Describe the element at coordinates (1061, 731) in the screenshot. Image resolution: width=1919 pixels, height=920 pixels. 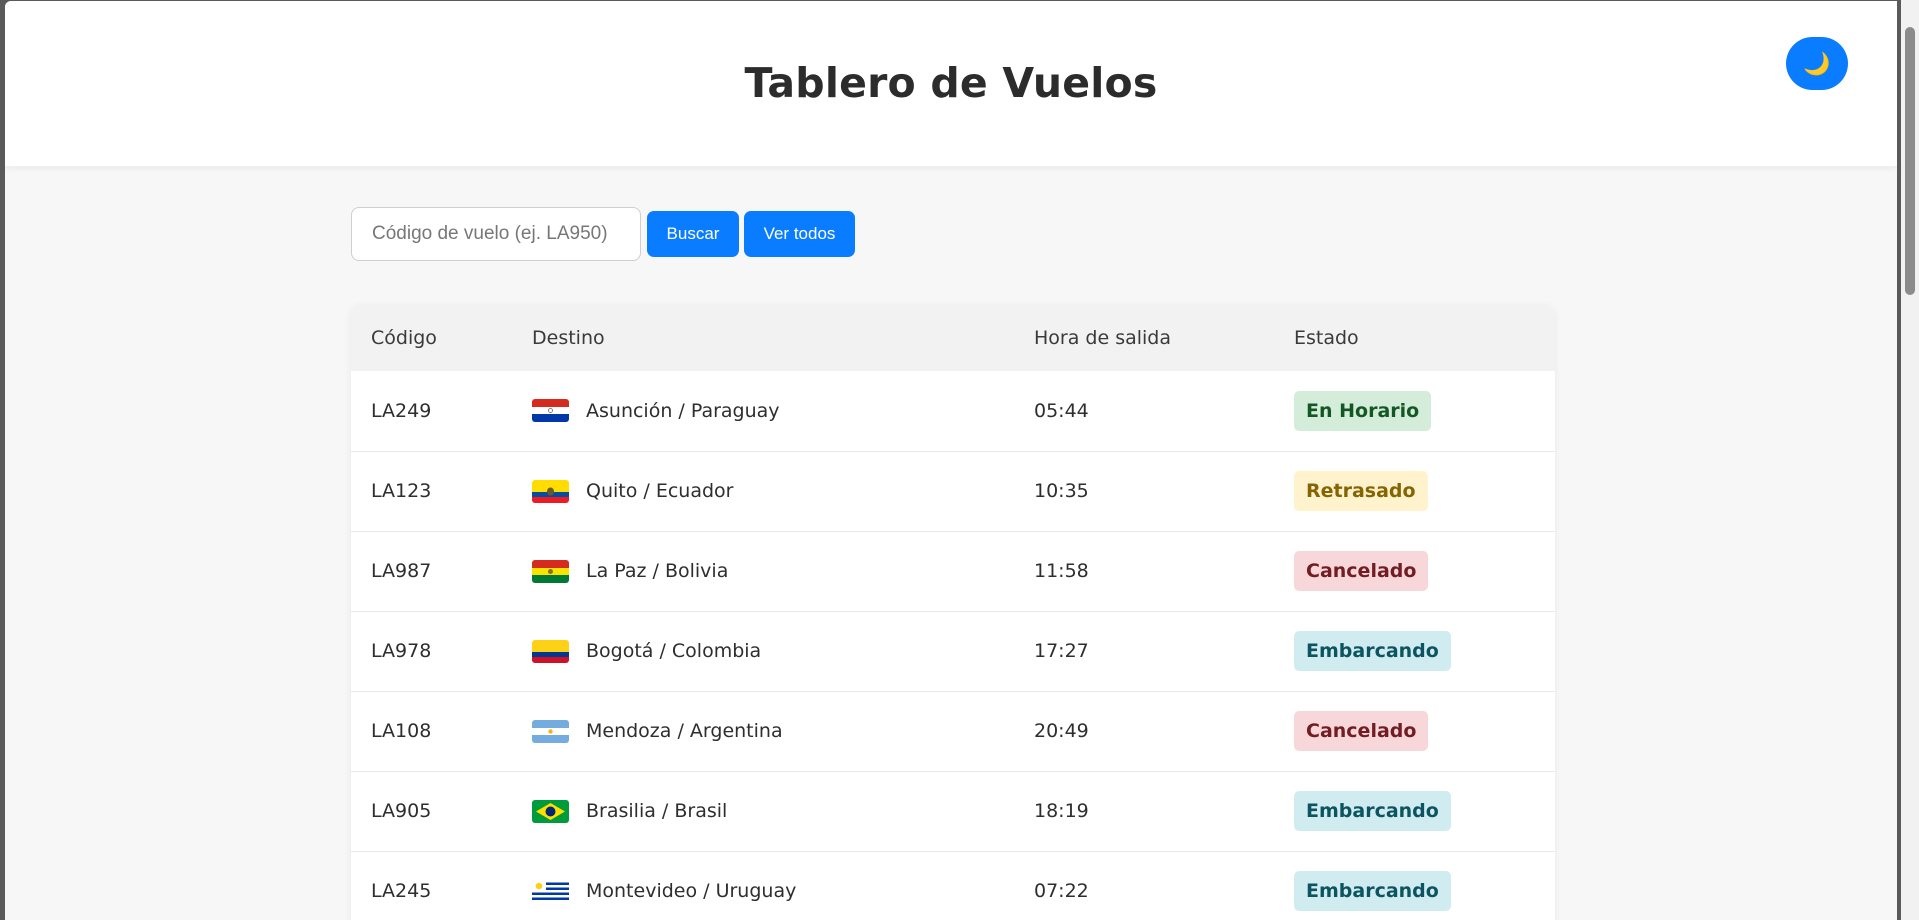
I see `departure-time: 20:49` at that location.